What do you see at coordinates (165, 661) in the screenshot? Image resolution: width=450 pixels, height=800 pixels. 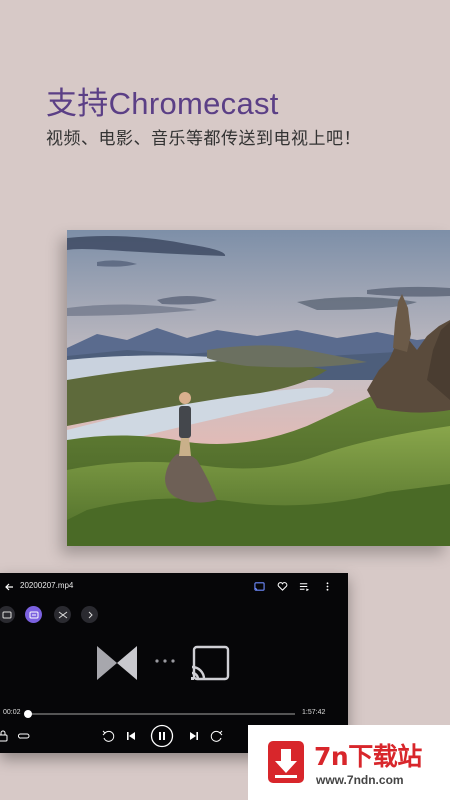 I see `connecting-dots-icon` at bounding box center [165, 661].